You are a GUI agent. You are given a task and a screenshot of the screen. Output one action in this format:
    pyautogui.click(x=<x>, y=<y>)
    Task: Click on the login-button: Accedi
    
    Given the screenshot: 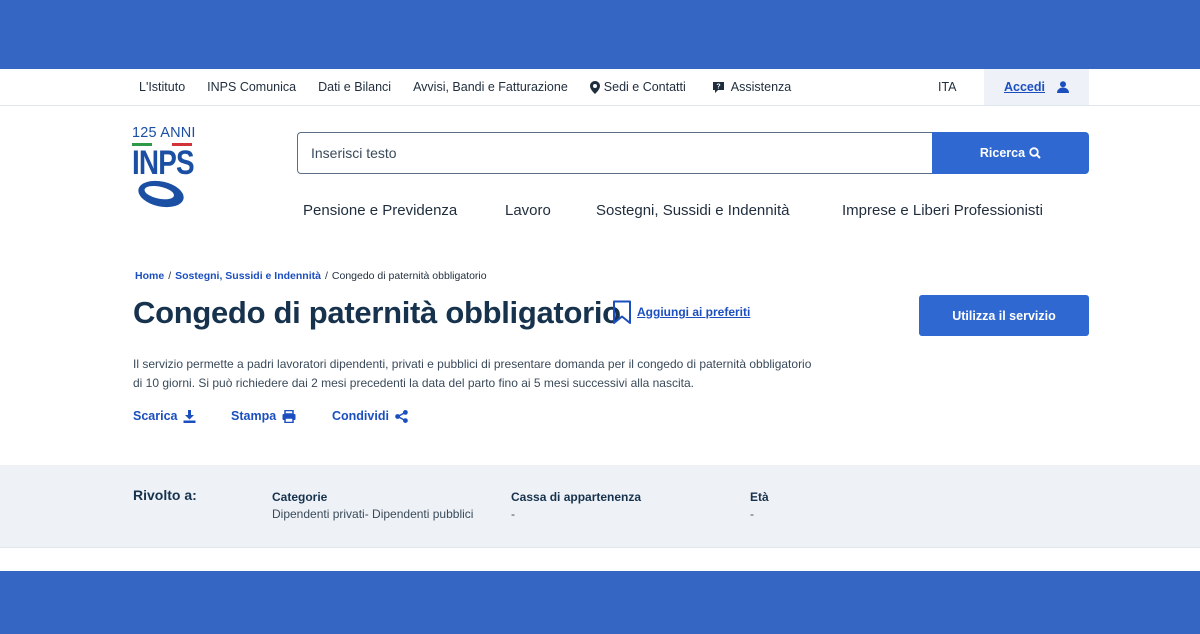 What is the action you would take?
    pyautogui.click(x=1036, y=87)
    